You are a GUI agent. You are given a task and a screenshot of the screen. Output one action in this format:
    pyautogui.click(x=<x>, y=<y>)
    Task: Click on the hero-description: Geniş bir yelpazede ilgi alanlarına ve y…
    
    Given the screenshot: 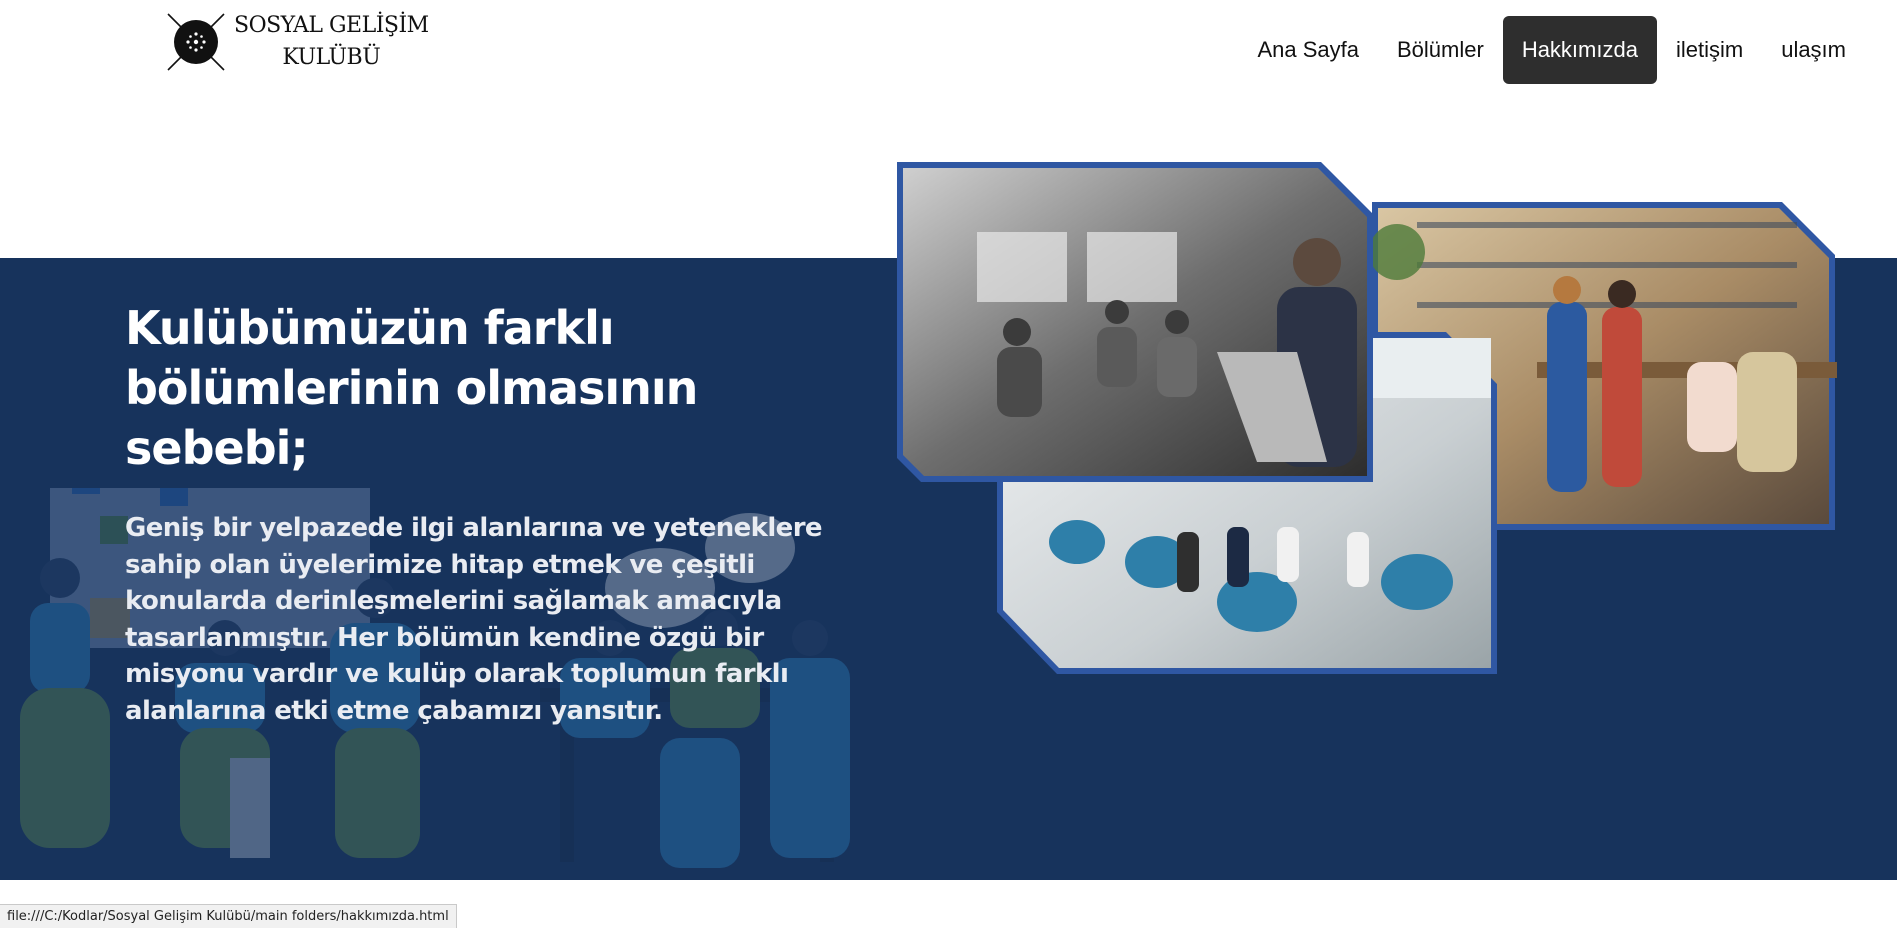 What is the action you would take?
    pyautogui.click(x=474, y=619)
    